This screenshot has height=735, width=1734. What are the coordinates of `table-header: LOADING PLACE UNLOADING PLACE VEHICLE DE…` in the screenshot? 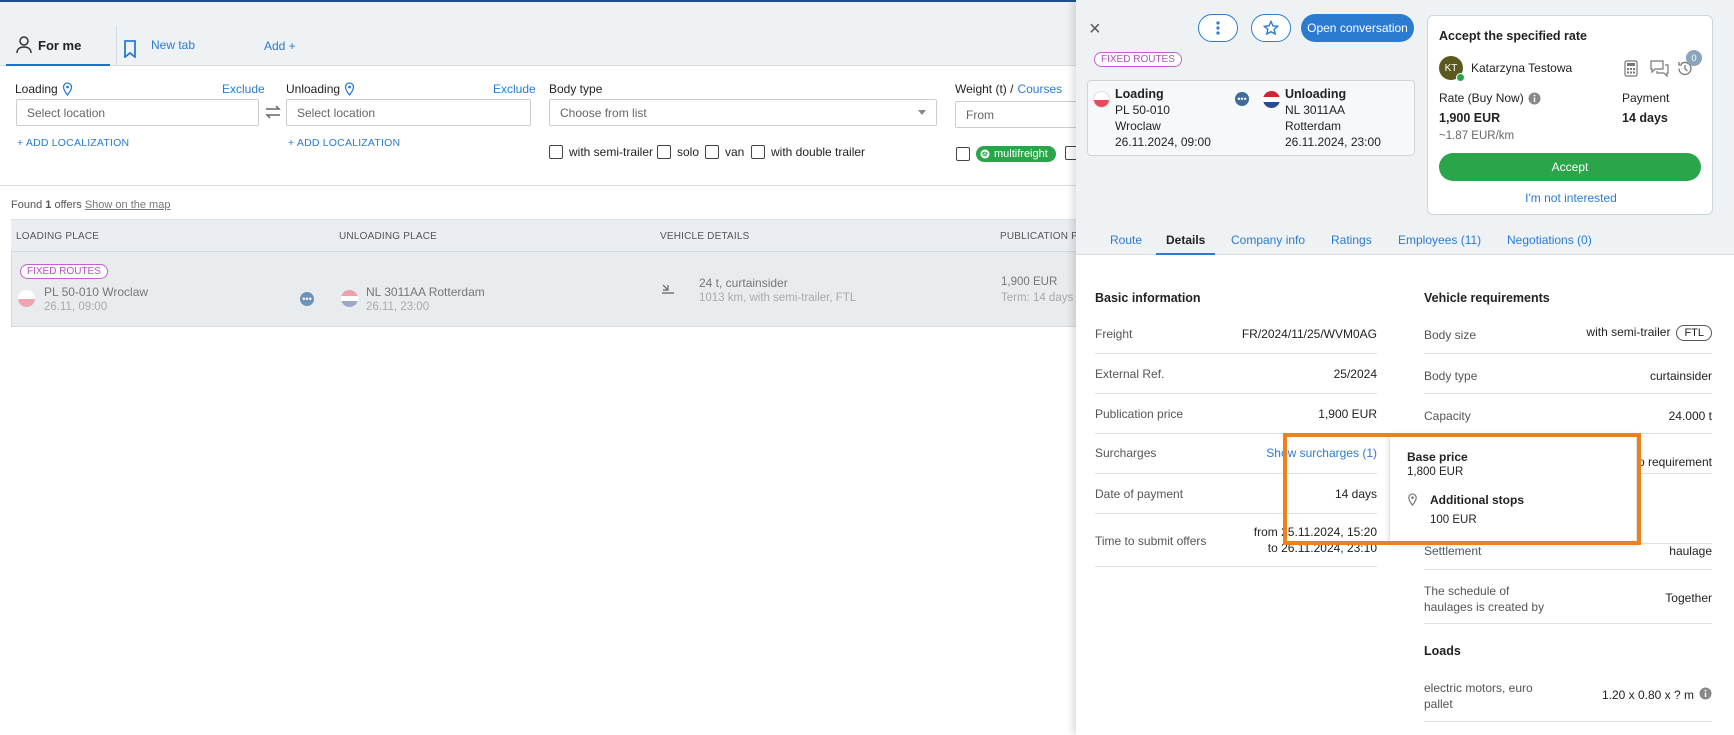 It's located at (555, 235).